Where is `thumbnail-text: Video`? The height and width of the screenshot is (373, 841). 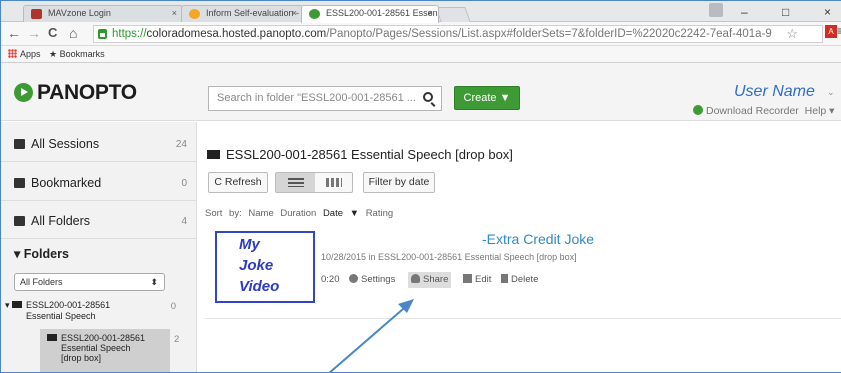
thumbnail-text: Video is located at coordinates (259, 286).